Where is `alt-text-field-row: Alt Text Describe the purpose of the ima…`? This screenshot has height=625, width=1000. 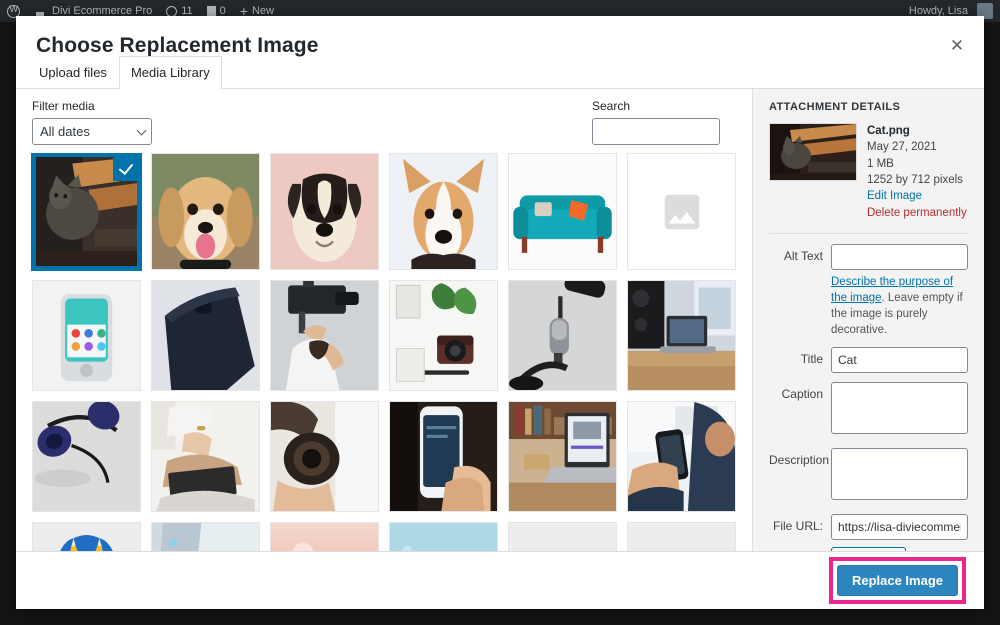 alt-text-field-row: Alt Text Describe the purpose of the ima… is located at coordinates (868, 290).